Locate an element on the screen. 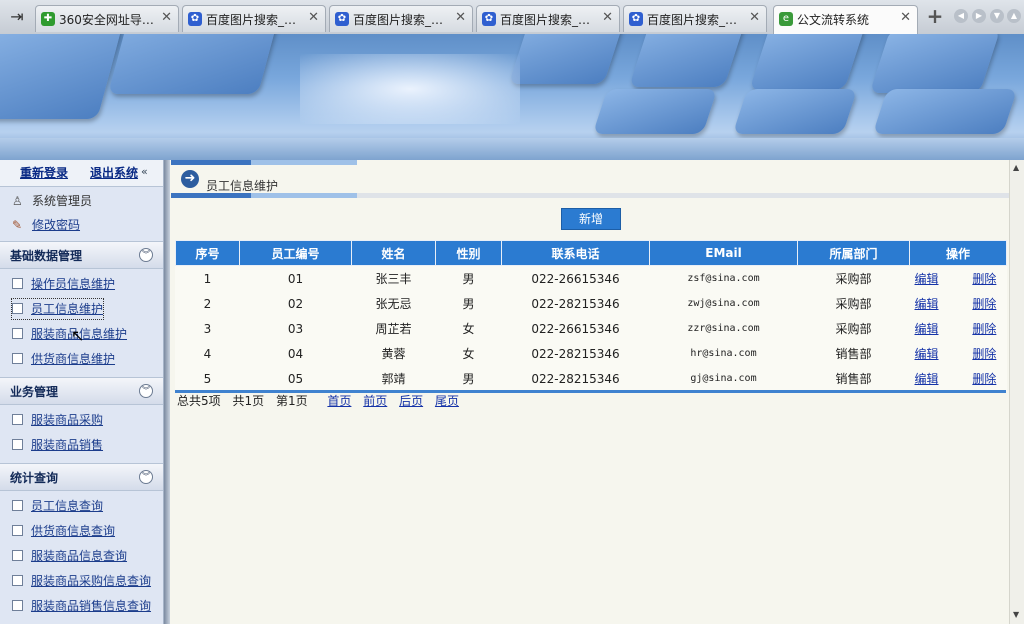  nav-operator-maintenance: 操作员信息维护 is located at coordinates (63, 284).